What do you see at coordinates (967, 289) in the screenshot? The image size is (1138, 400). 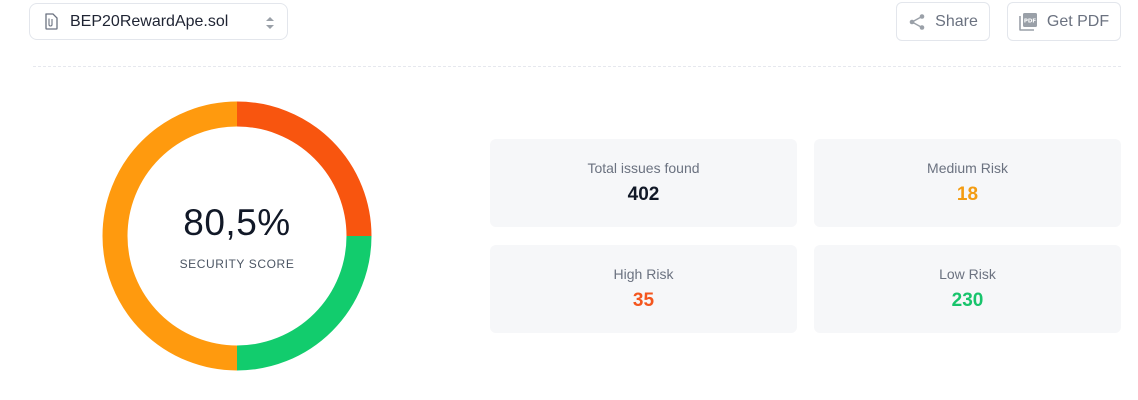 I see `stat-card-low-risk: Low Risk 230` at bounding box center [967, 289].